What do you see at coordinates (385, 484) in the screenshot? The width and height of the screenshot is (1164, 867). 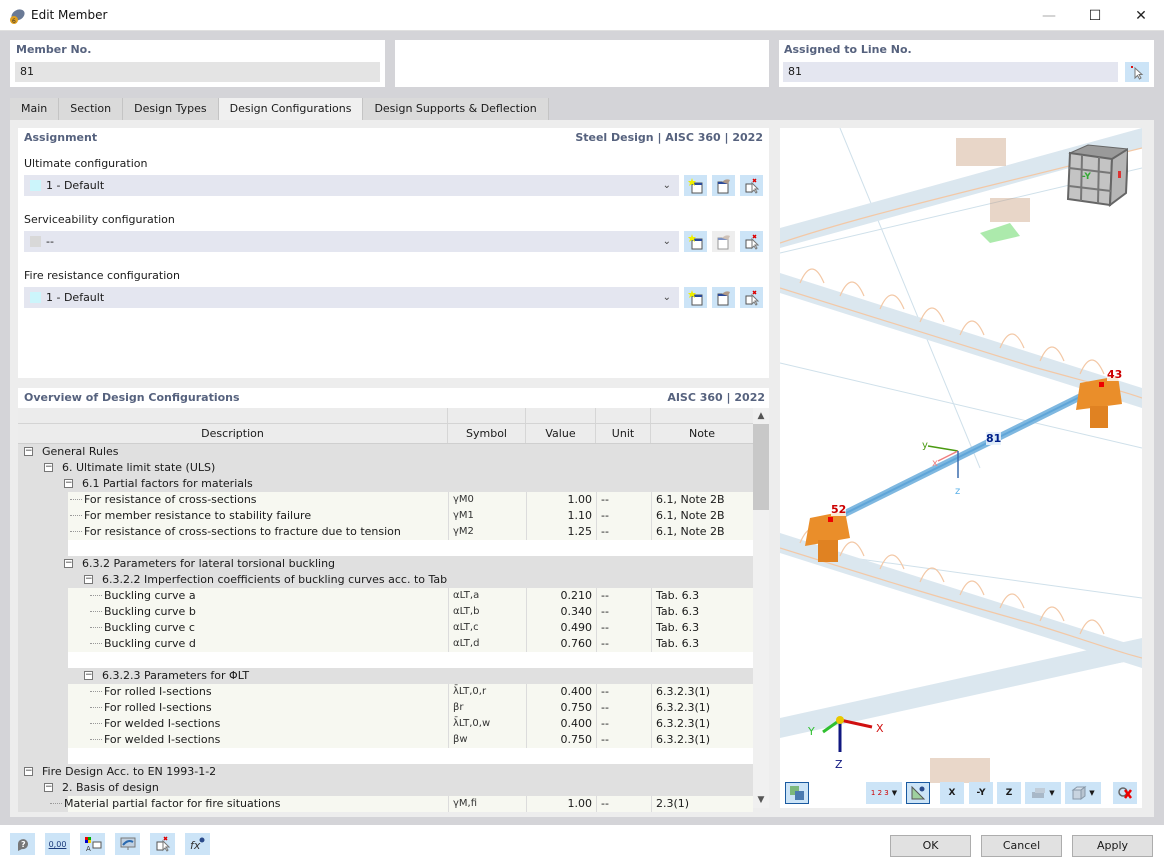 I see `group-row: −6.1 Partial factors for materials` at bounding box center [385, 484].